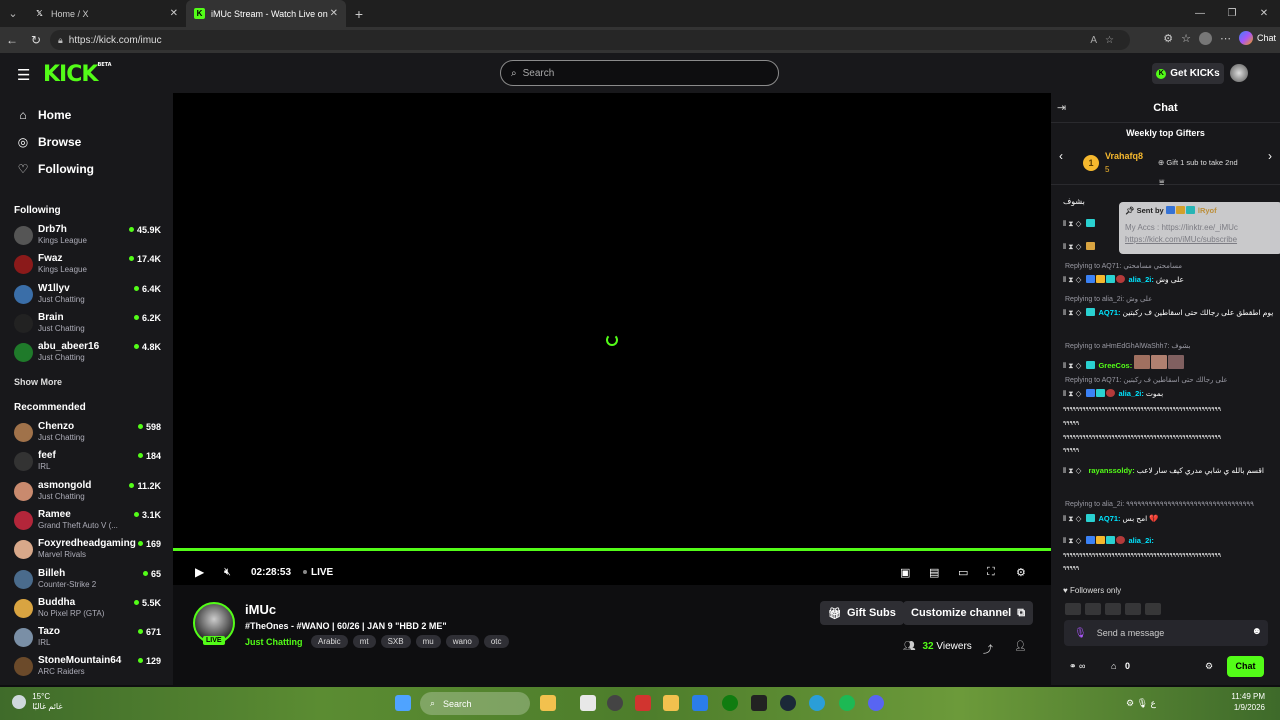  What do you see at coordinates (89, 433) in the screenshot?
I see `sidebar-channel-chenzo: Chenzo Just Chatting 598` at bounding box center [89, 433].